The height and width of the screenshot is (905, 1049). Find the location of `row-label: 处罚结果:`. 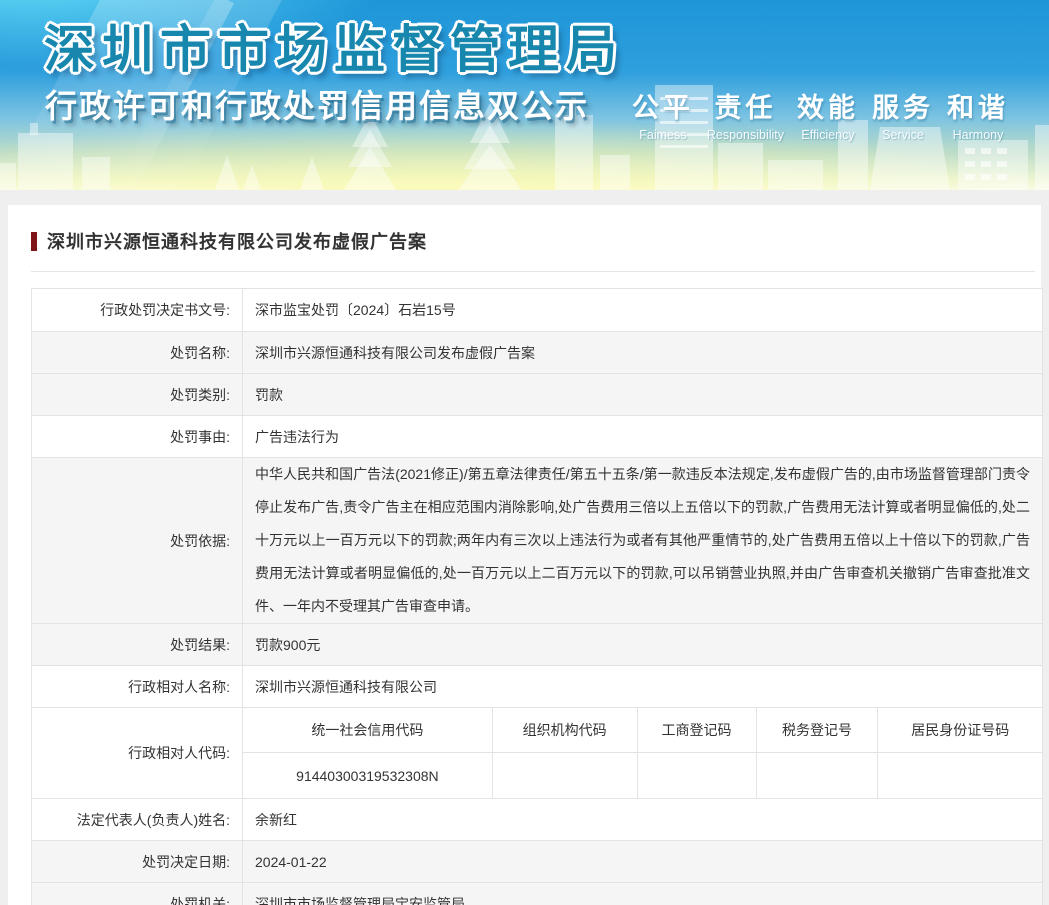

row-label: 处罚结果: is located at coordinates (200, 644).